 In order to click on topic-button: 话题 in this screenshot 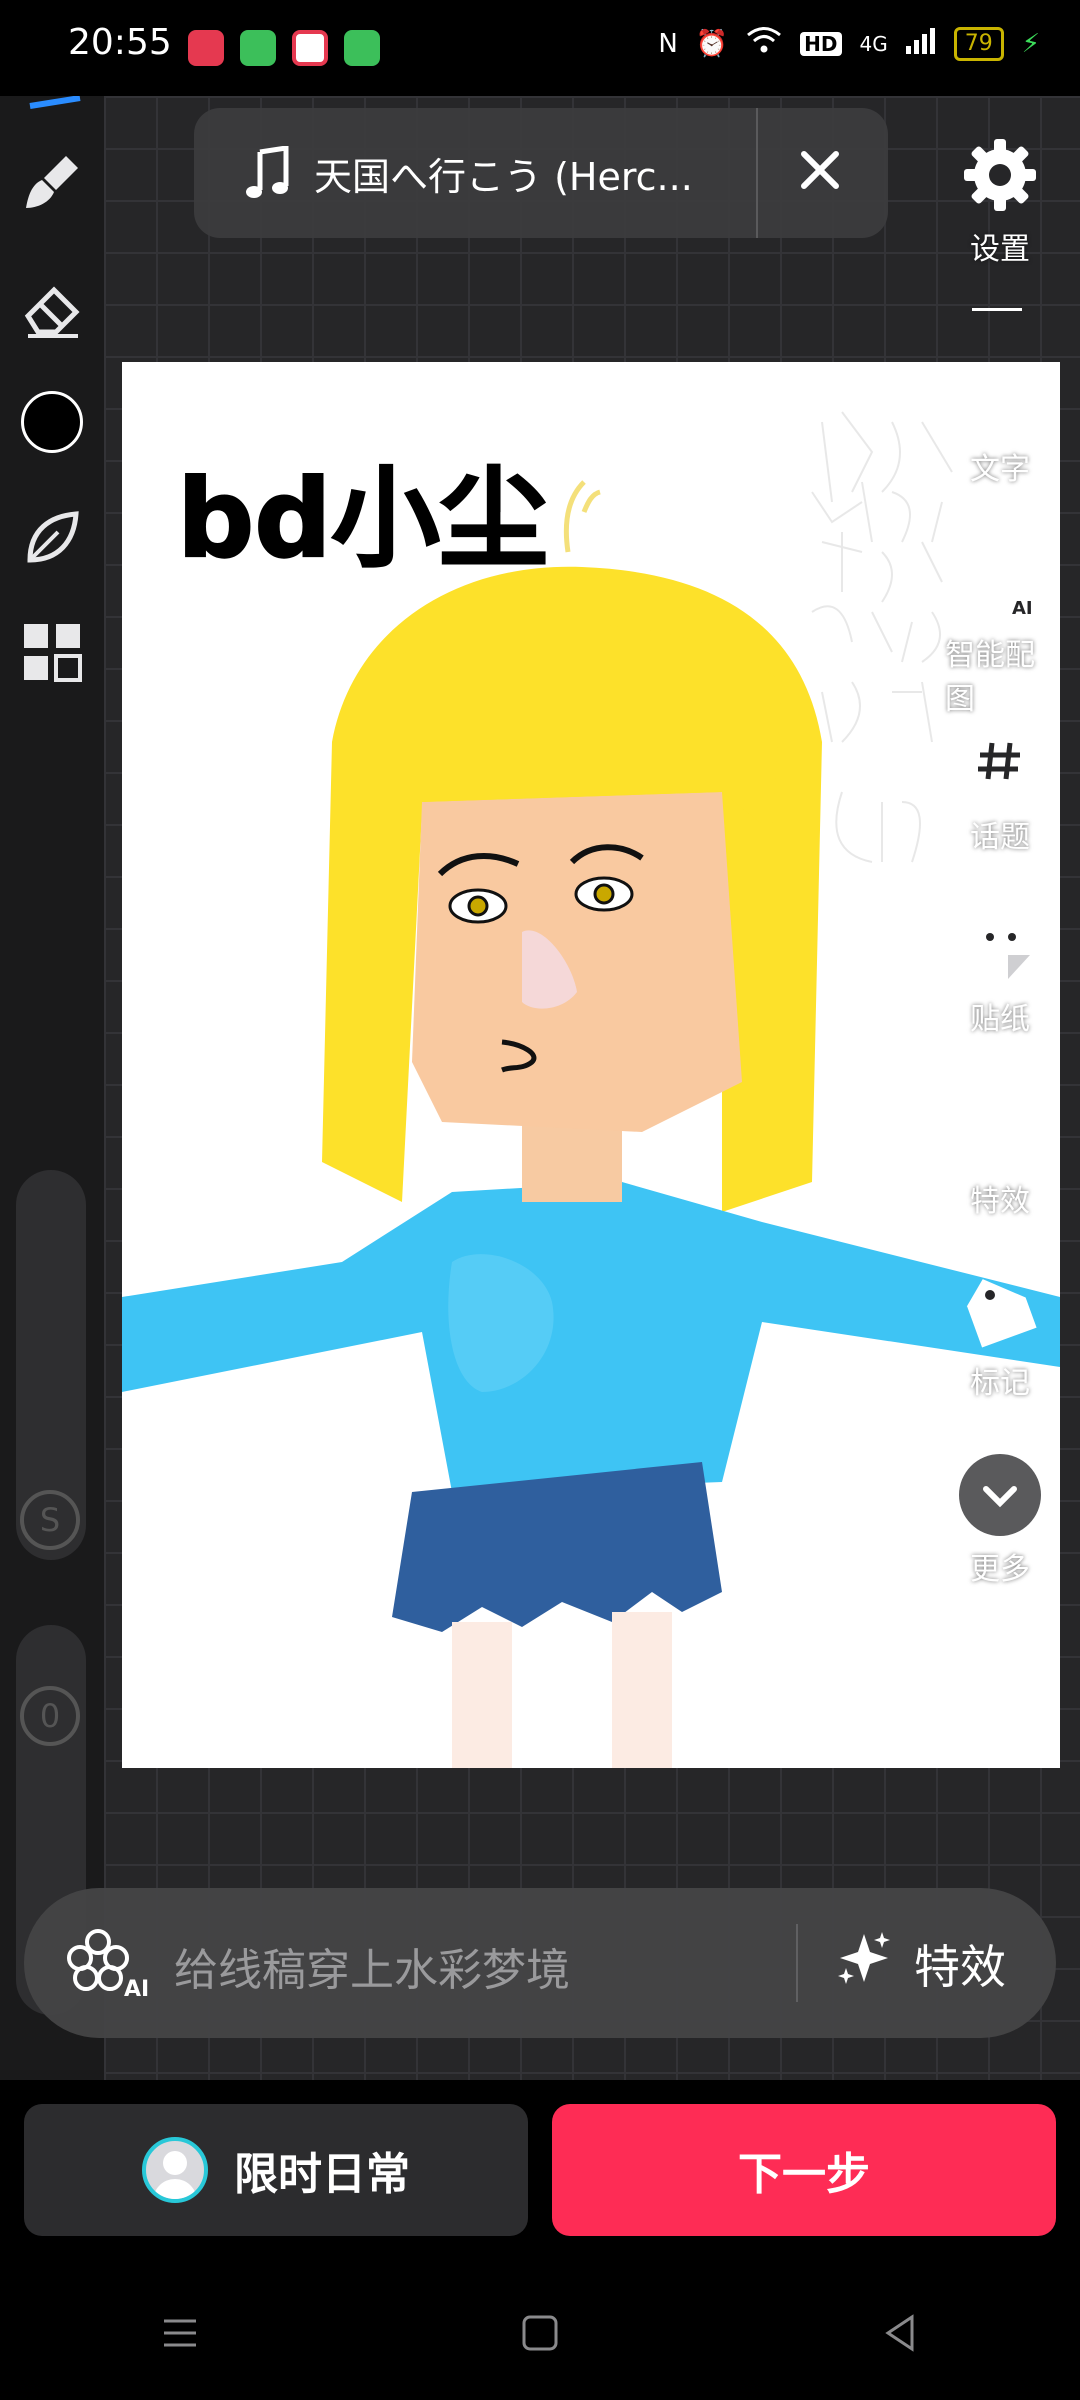, I will do `click(1000, 787)`.